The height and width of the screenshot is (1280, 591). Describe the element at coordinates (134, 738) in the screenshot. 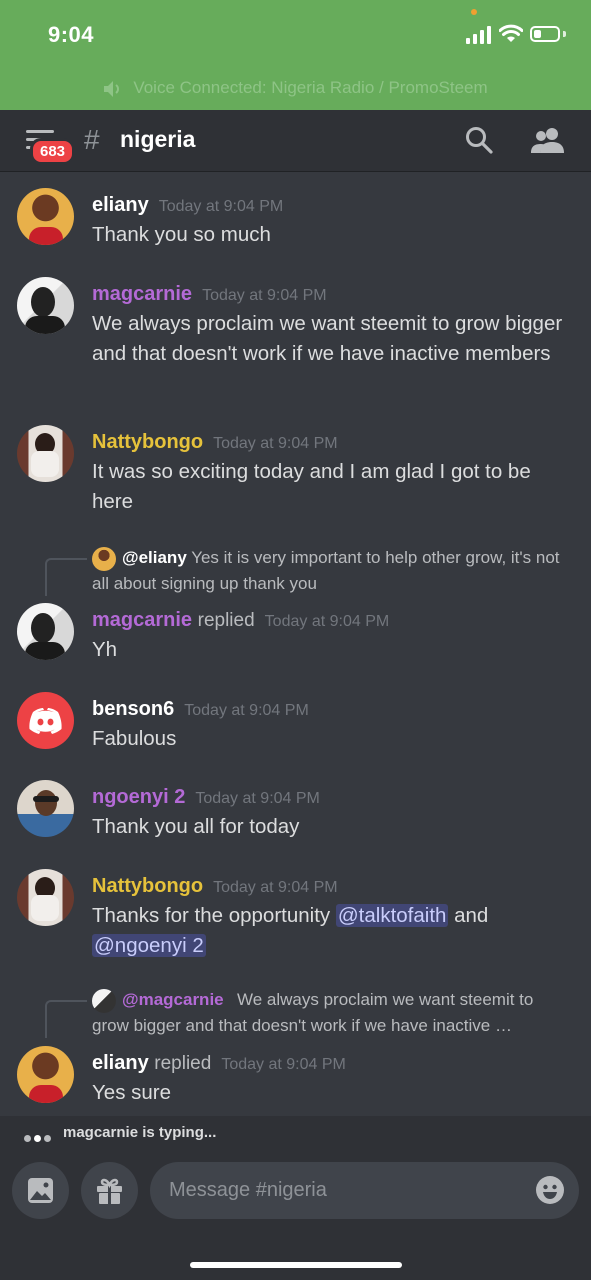

I see `message-text: Fabulous` at that location.